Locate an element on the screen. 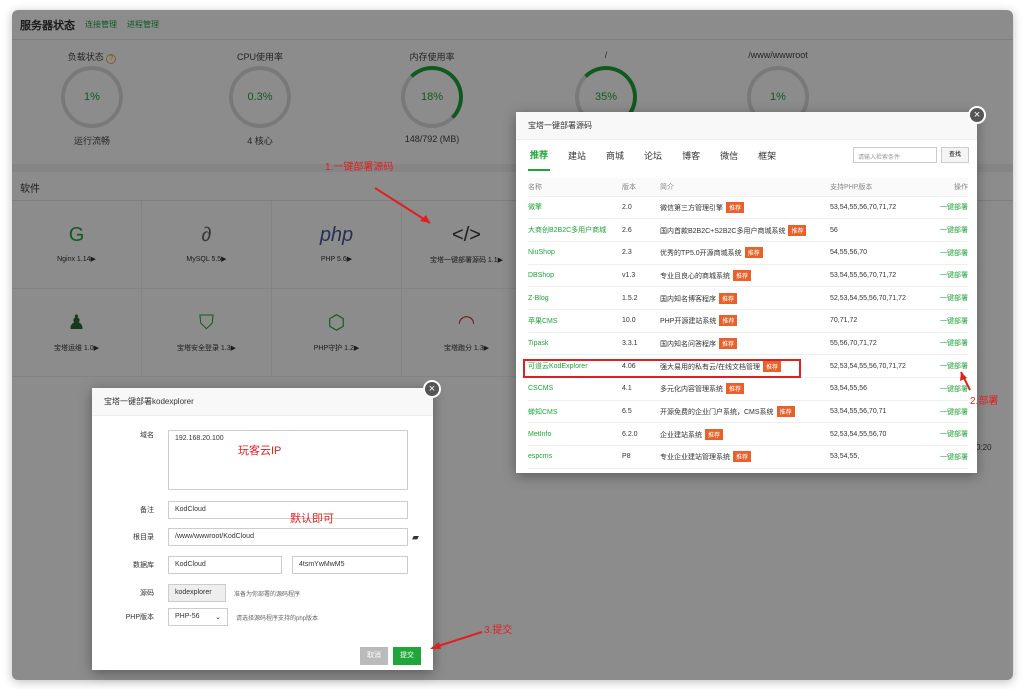 This screenshot has width=1024, height=689. source-name: Z-Blog is located at coordinates (575, 298).